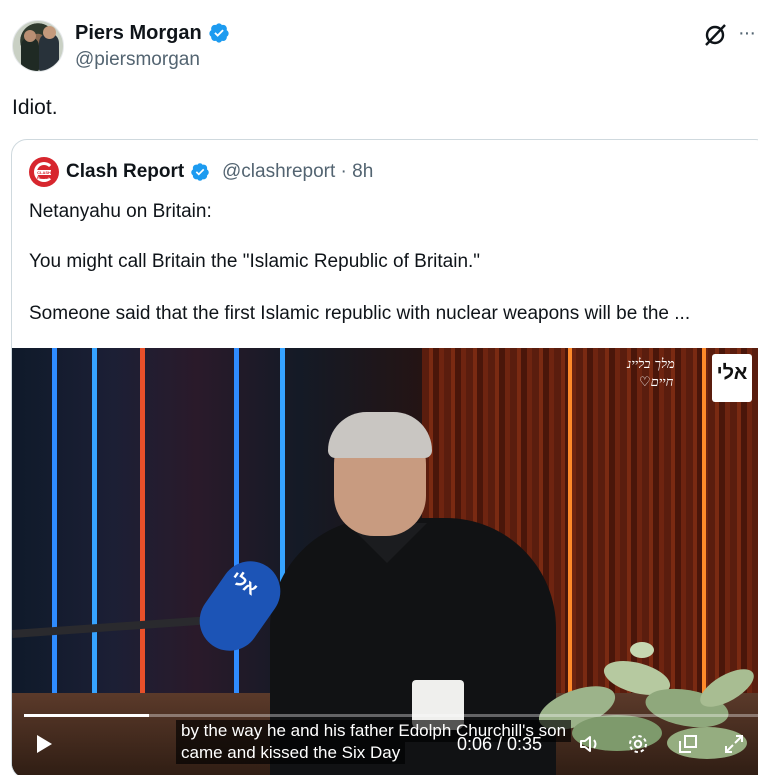 Image resolution: width=758 pixels, height=775 pixels. What do you see at coordinates (380, 435) in the screenshot?
I see `speaker-hair` at bounding box center [380, 435].